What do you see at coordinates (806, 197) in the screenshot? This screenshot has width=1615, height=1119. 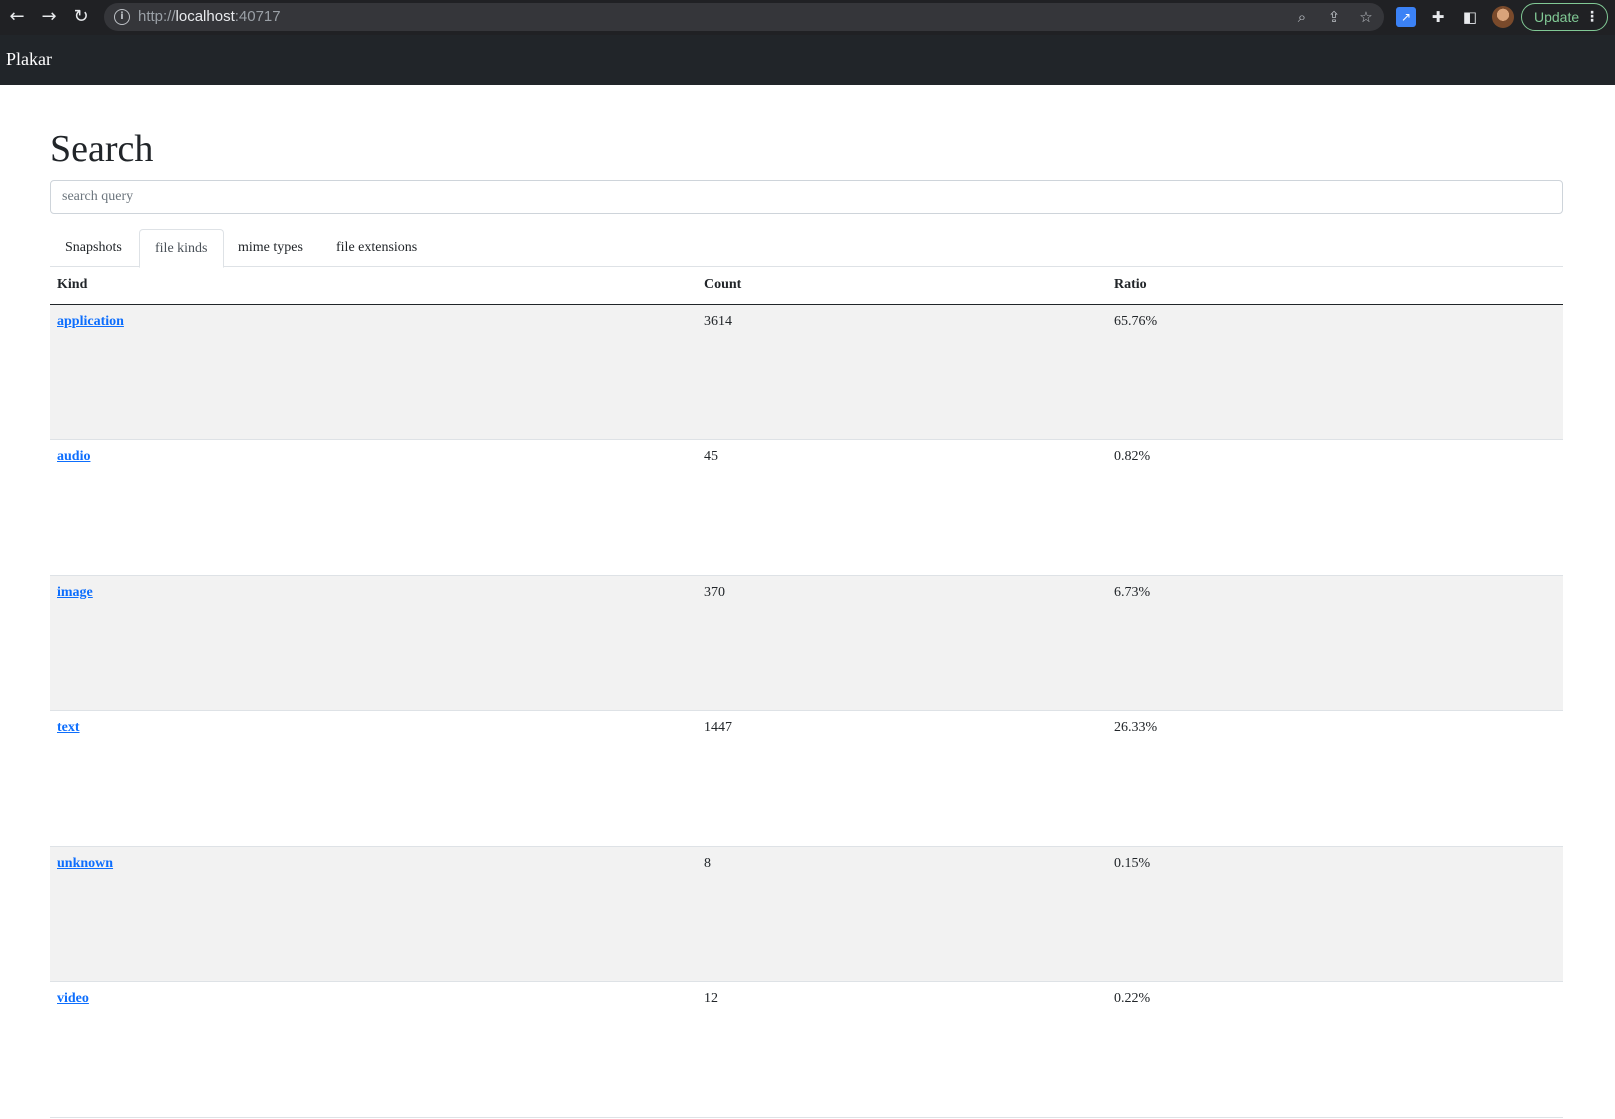 I see `search-input` at bounding box center [806, 197].